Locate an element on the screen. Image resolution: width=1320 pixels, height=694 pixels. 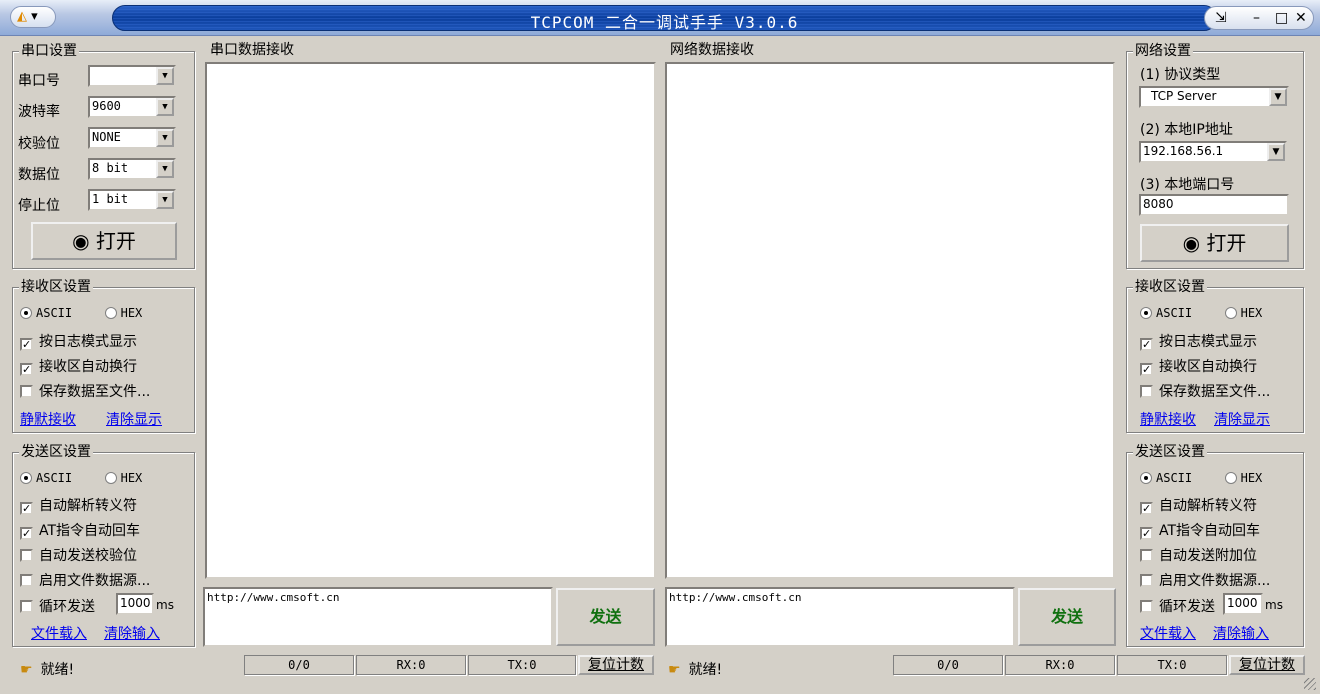
net-load-file-link: 文件载入 is located at coordinates (1168, 633).